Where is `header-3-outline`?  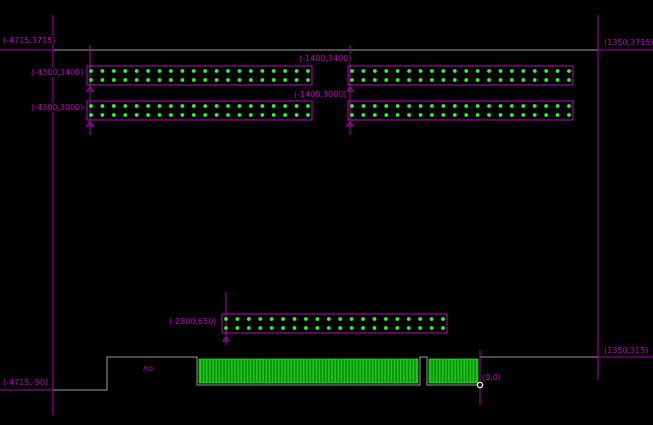
header-3-outline is located at coordinates (334, 323).